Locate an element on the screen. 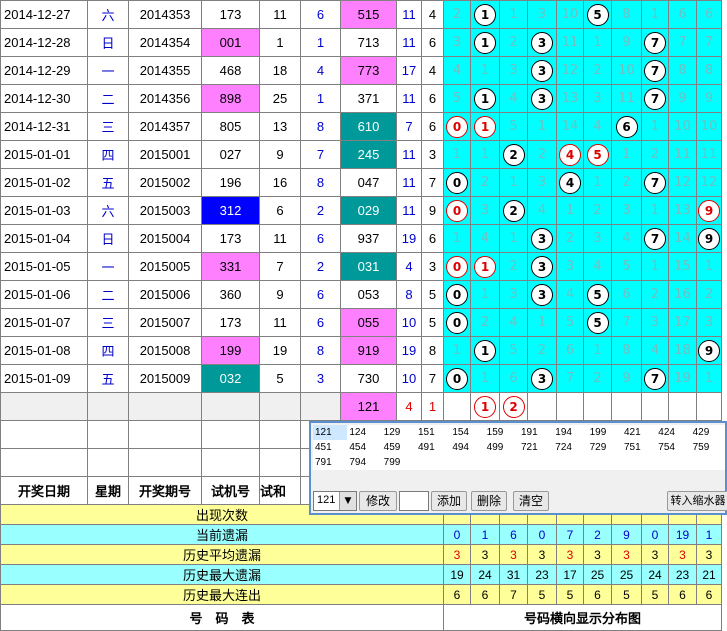  issue-cell: 2015004 is located at coordinates (165, 238).